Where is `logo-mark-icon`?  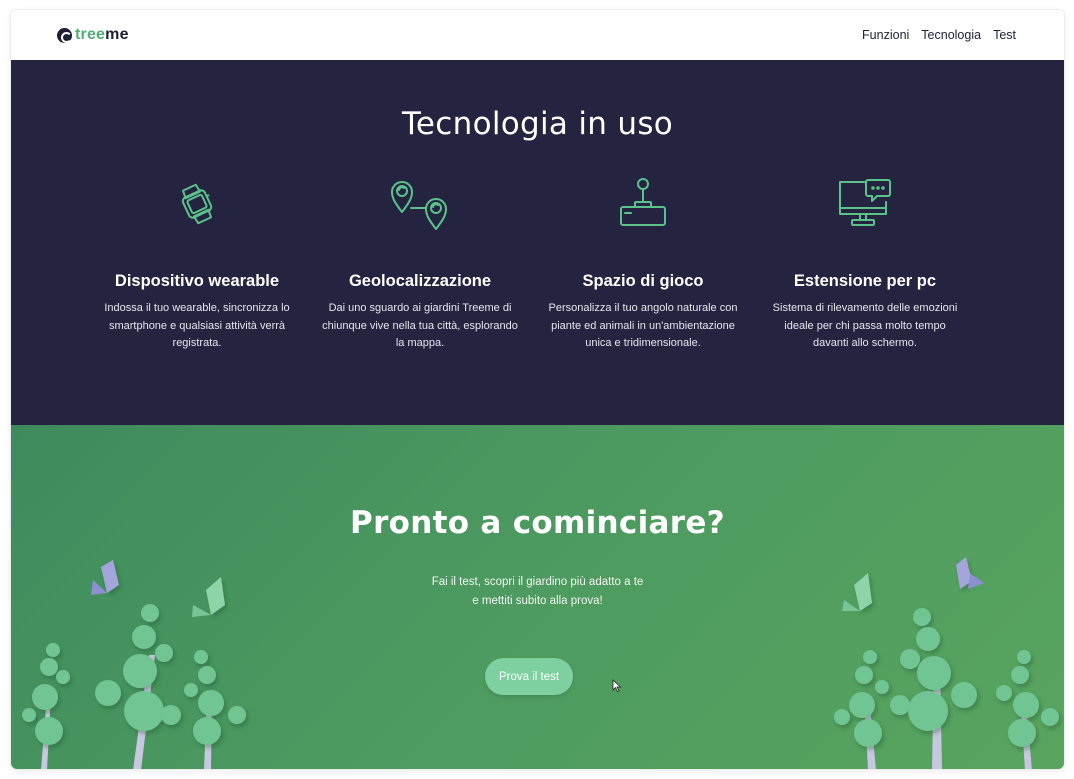
logo-mark-icon is located at coordinates (64, 35).